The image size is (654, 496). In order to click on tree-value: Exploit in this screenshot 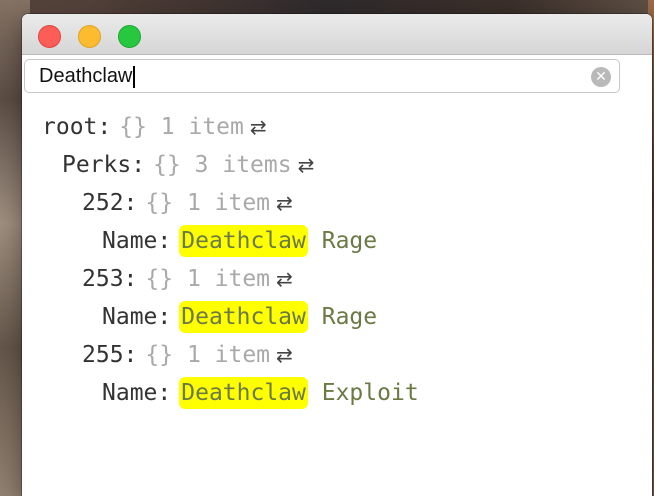, I will do `click(370, 393)`.